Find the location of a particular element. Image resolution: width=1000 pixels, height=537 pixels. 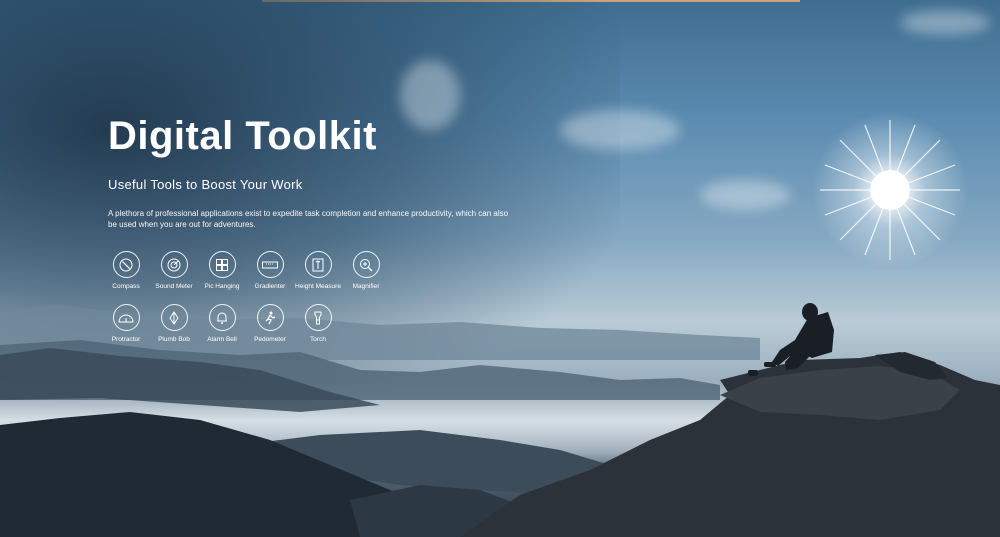

protractor-icon is located at coordinates (126, 317).